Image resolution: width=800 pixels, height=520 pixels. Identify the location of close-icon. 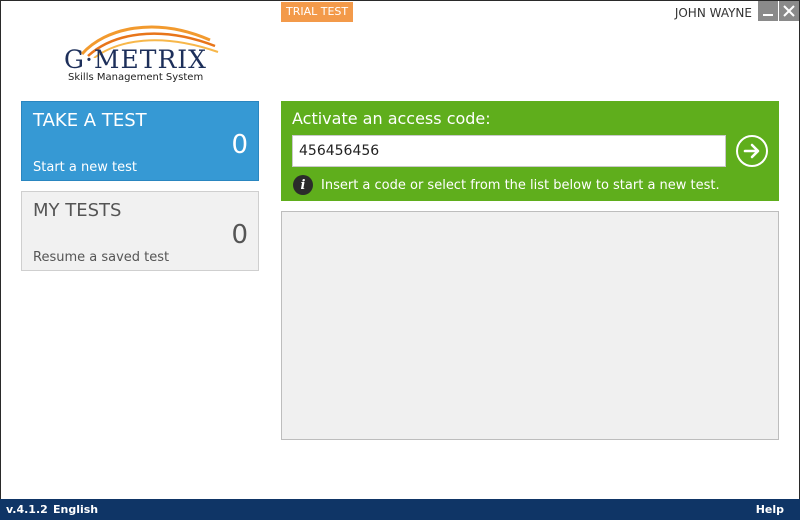
(789, 11).